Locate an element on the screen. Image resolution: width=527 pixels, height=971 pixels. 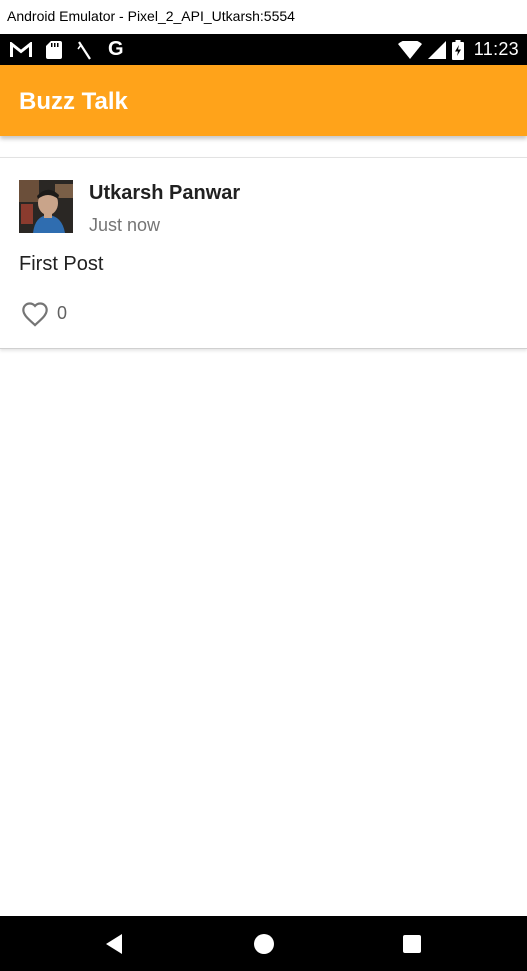
recents-icon is located at coordinates (412, 943).